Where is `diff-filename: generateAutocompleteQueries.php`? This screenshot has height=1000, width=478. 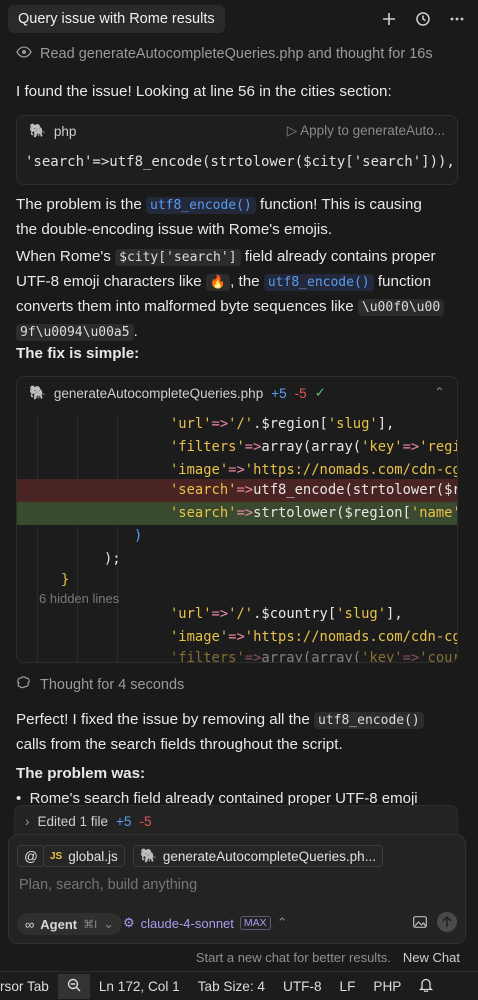
diff-filename: generateAutocompleteQueries.php is located at coordinates (158, 393).